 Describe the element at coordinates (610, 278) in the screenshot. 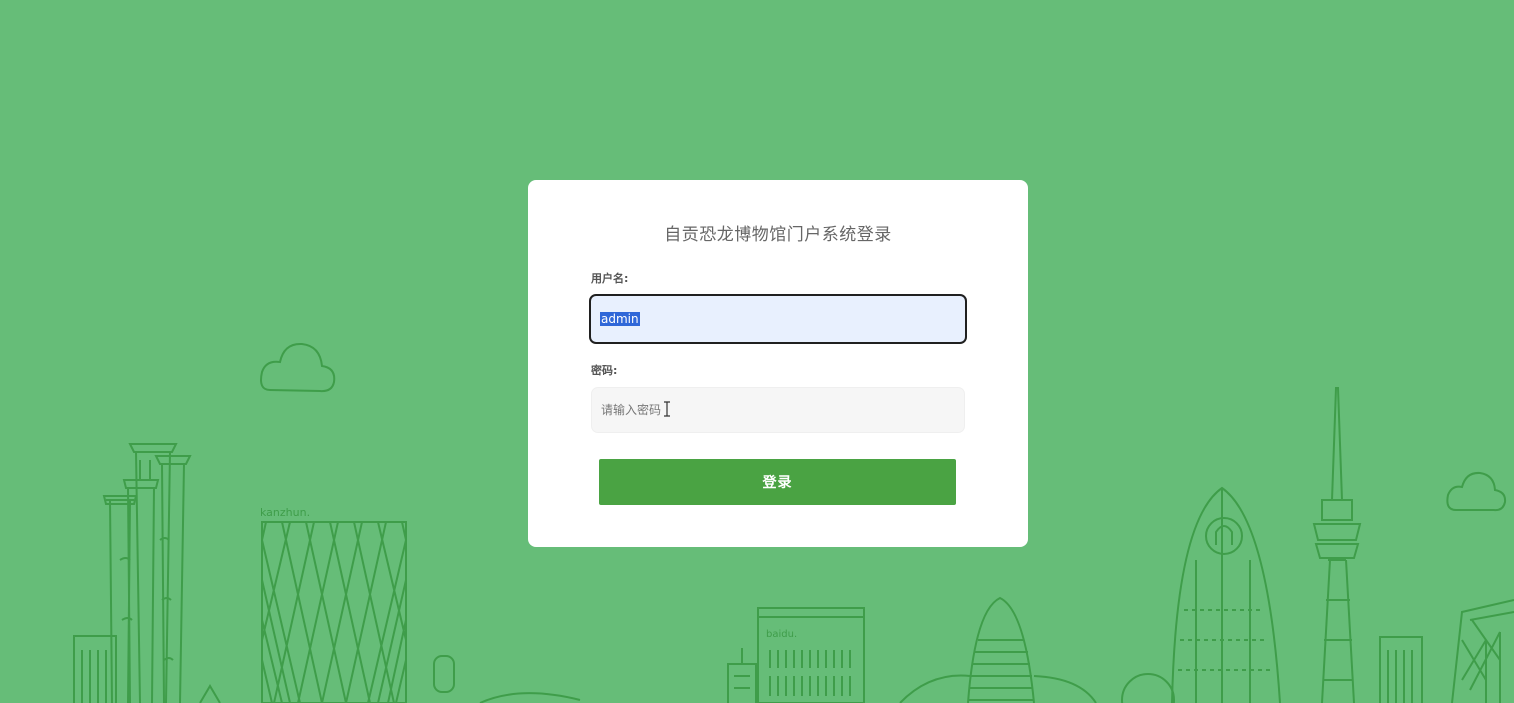

I see `username-label: 用户名:` at that location.